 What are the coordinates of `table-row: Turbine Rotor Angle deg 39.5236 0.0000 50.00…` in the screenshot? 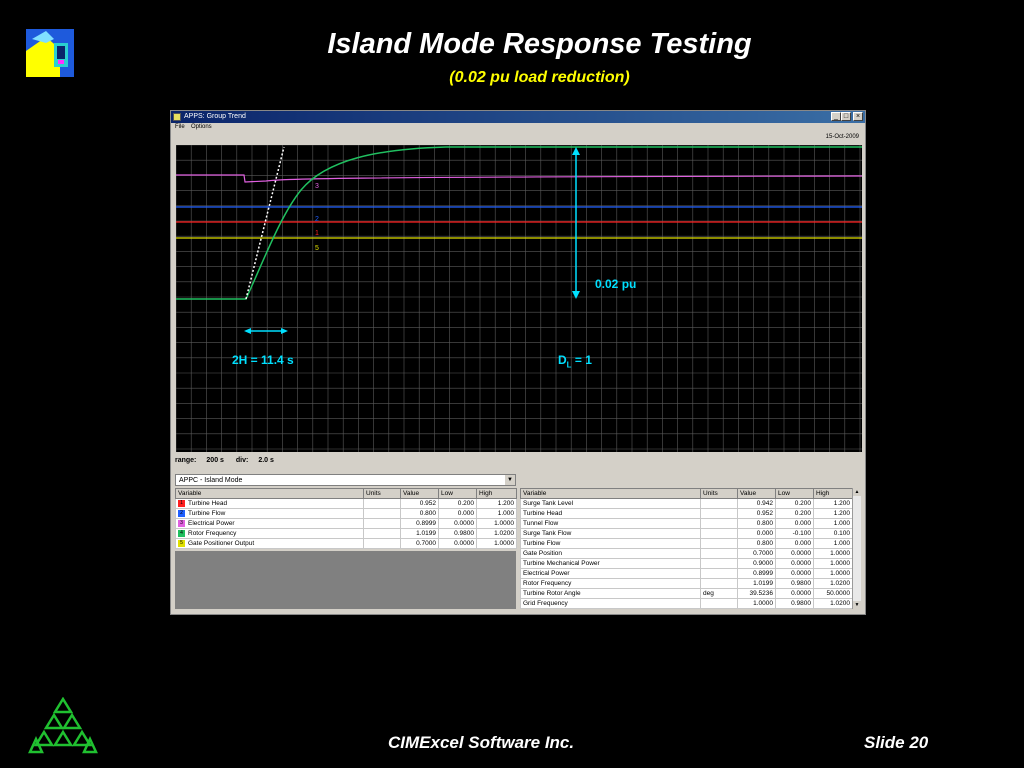 It's located at (686, 593).